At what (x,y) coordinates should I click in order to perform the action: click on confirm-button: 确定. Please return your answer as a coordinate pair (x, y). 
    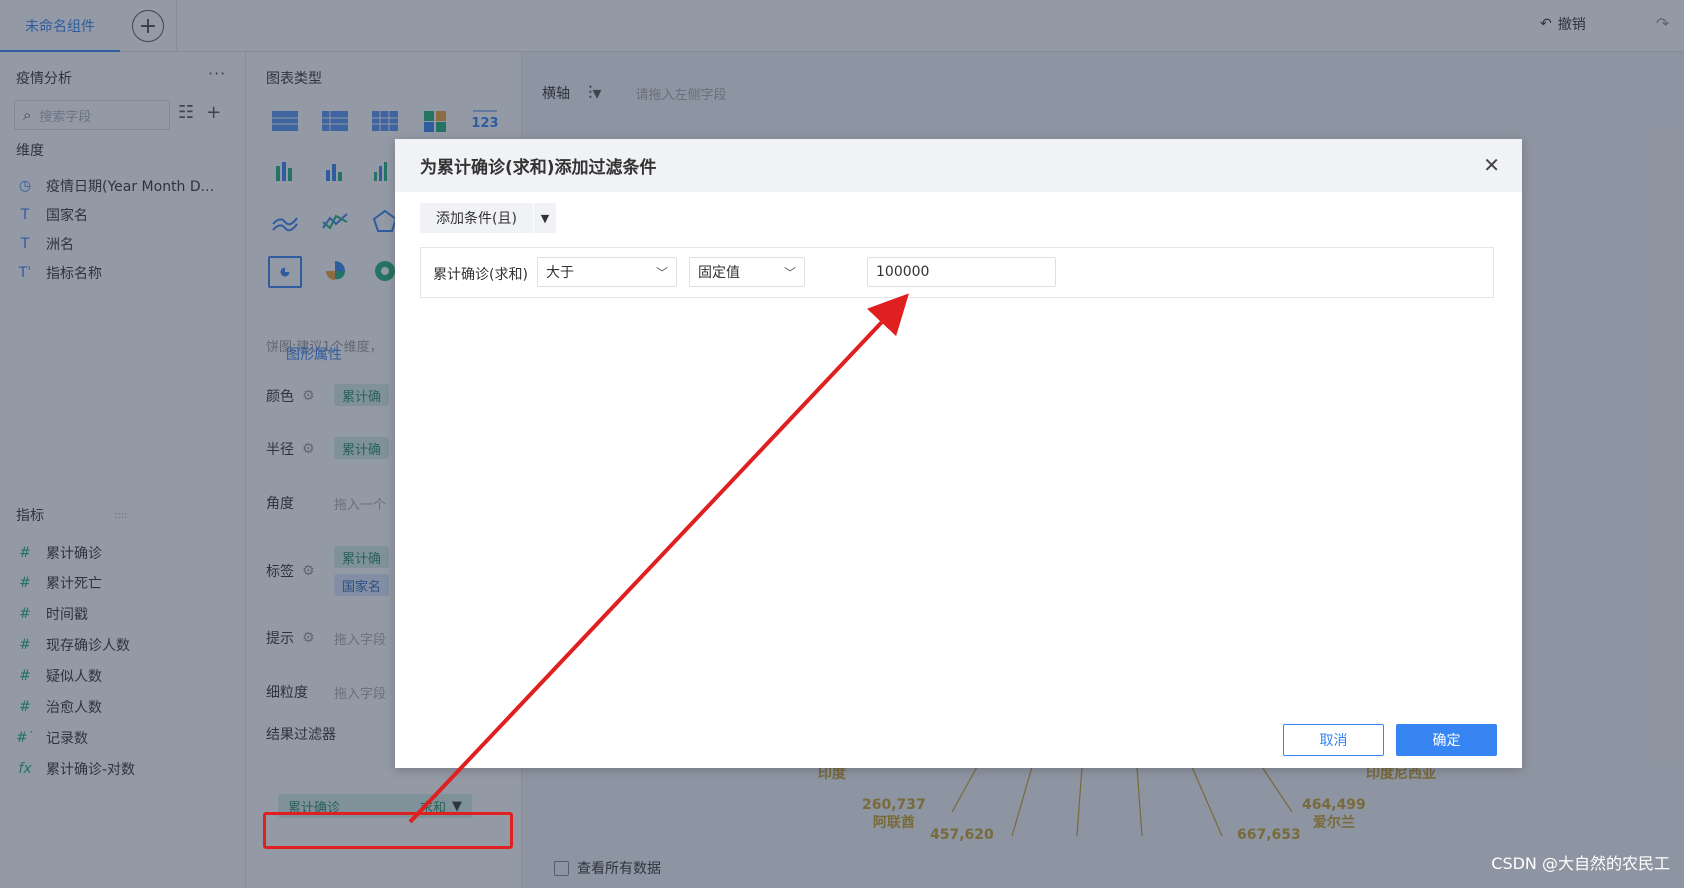
    Looking at the image, I should click on (1446, 740).